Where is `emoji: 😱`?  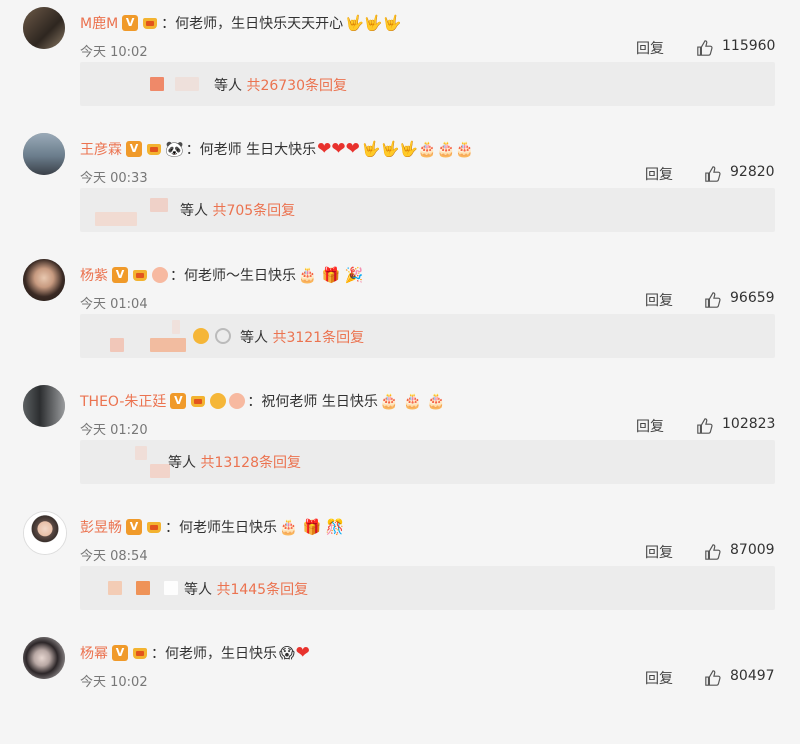 emoji: 😱 is located at coordinates (287, 653).